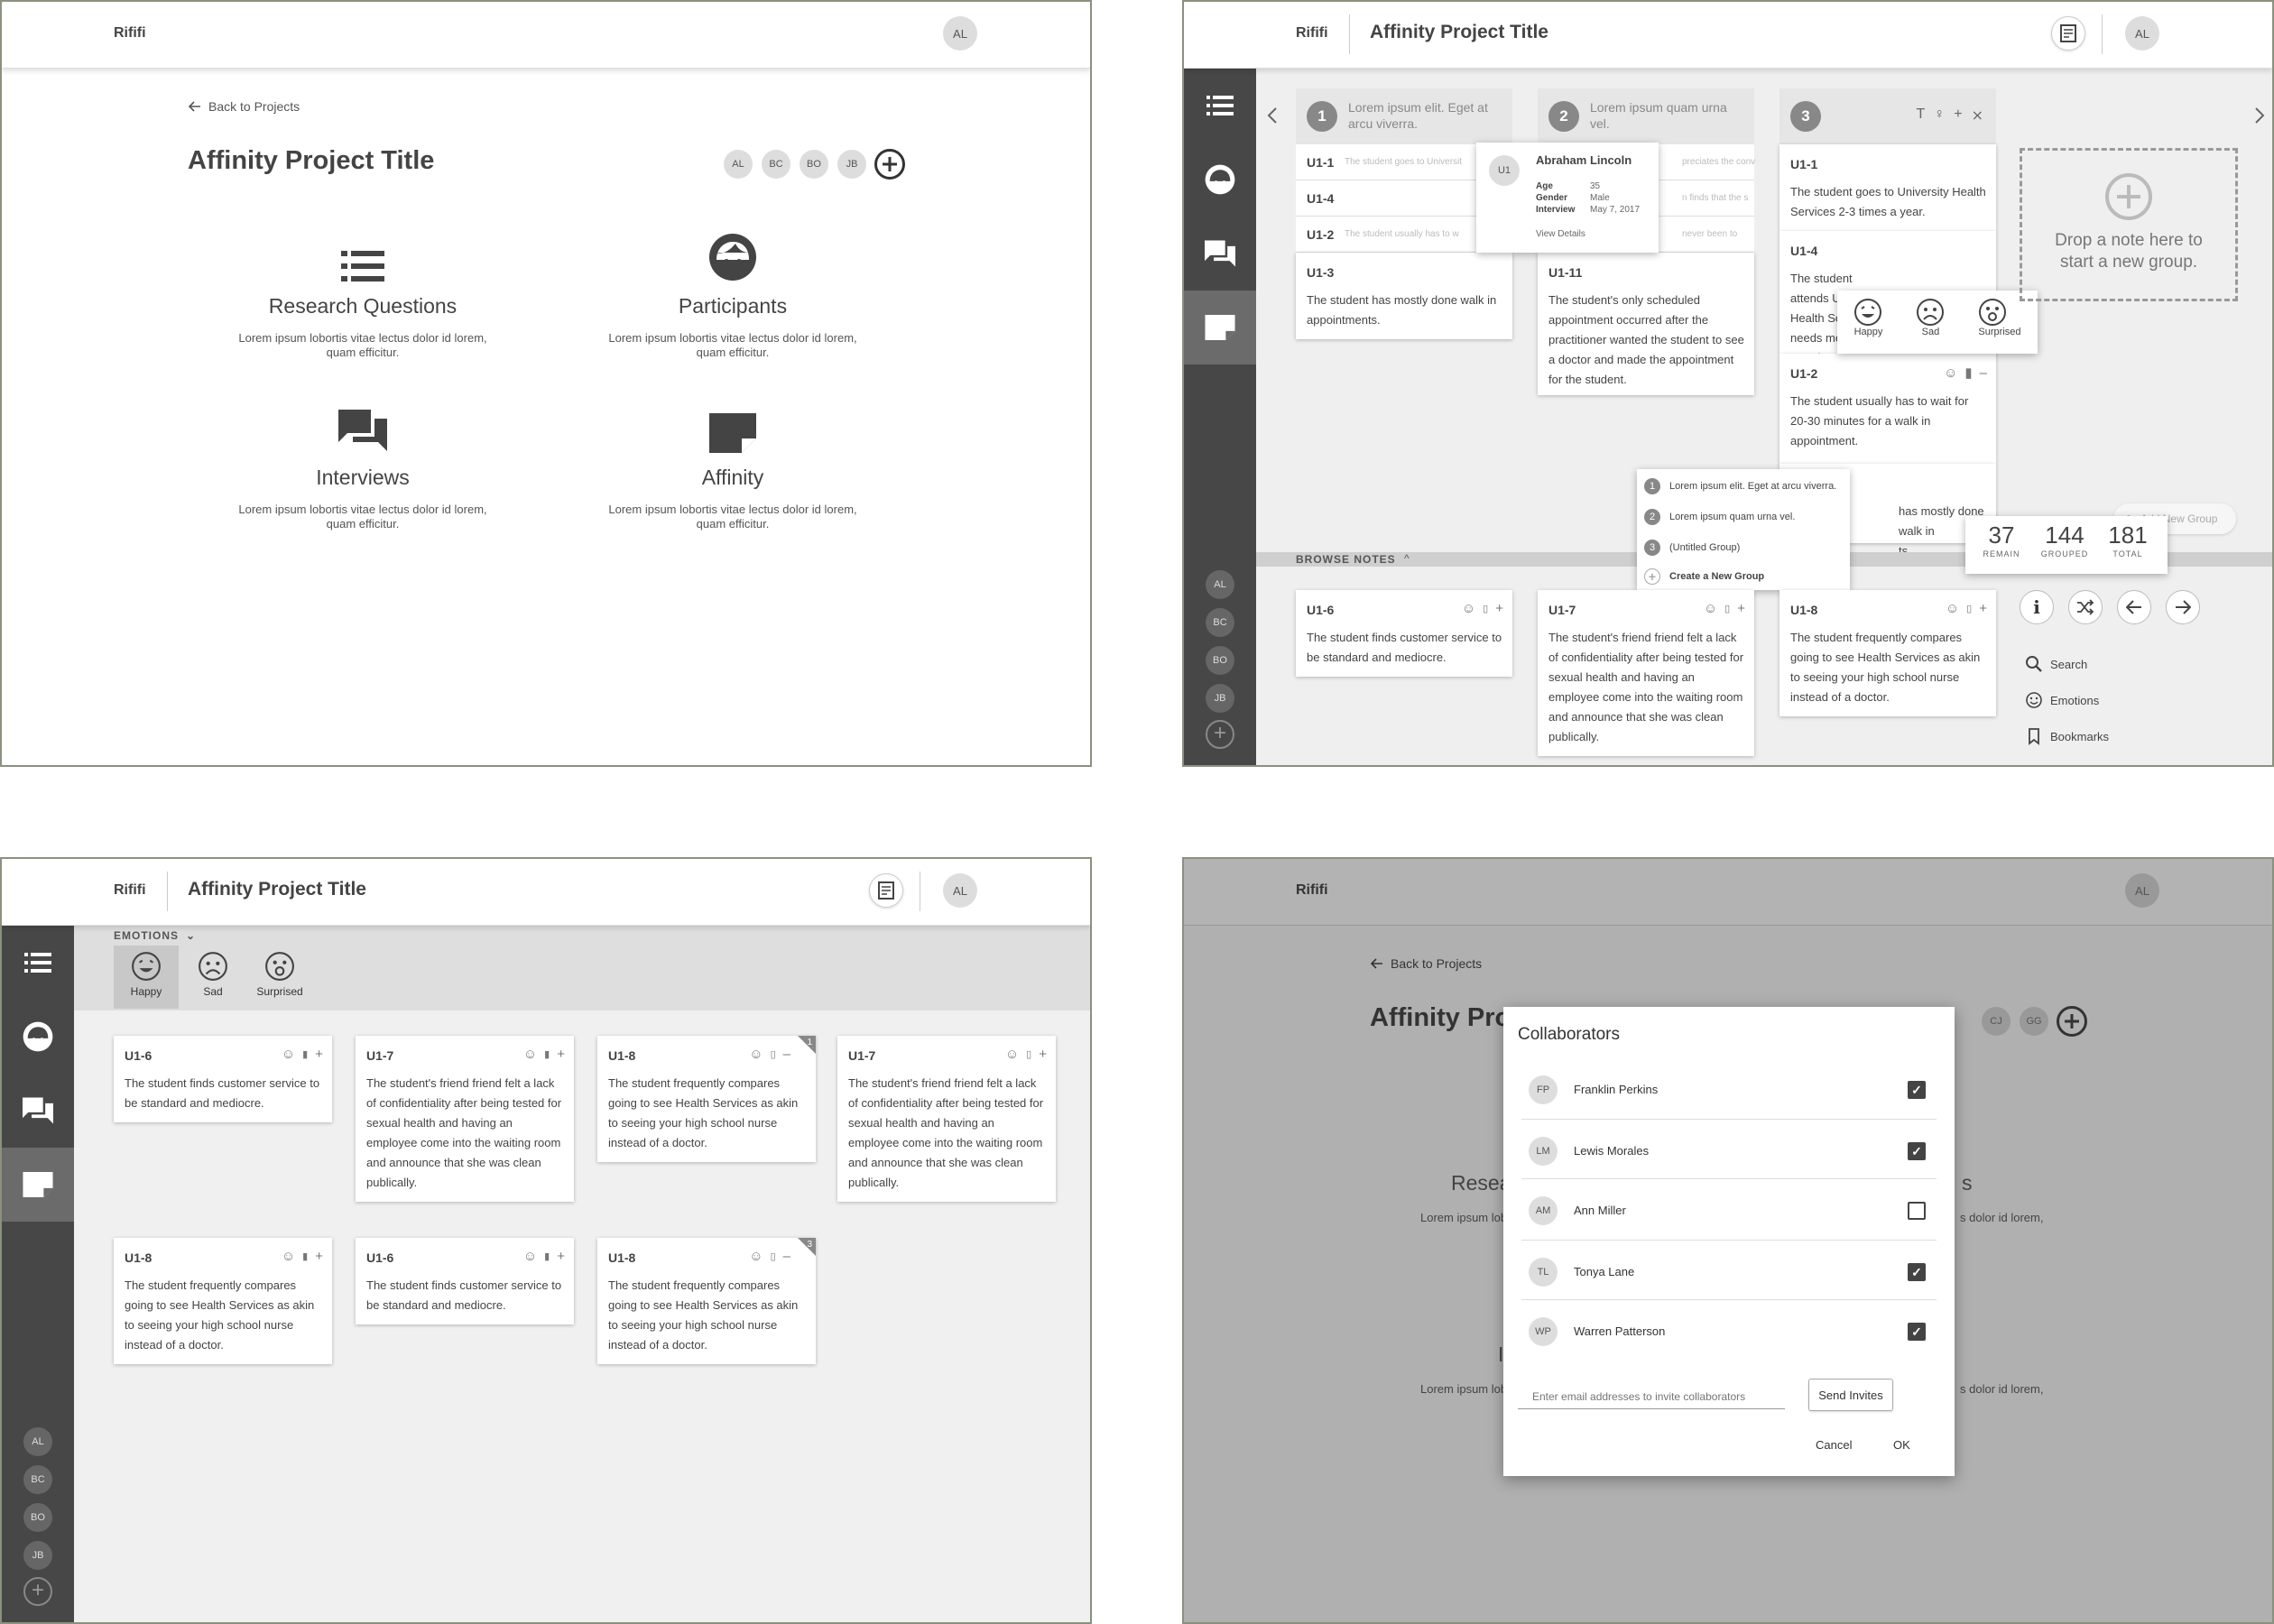 Image resolution: width=2274 pixels, height=1624 pixels. Describe the element at coordinates (1978, 116) in the screenshot. I see `collapse-icon: ⨯` at that location.